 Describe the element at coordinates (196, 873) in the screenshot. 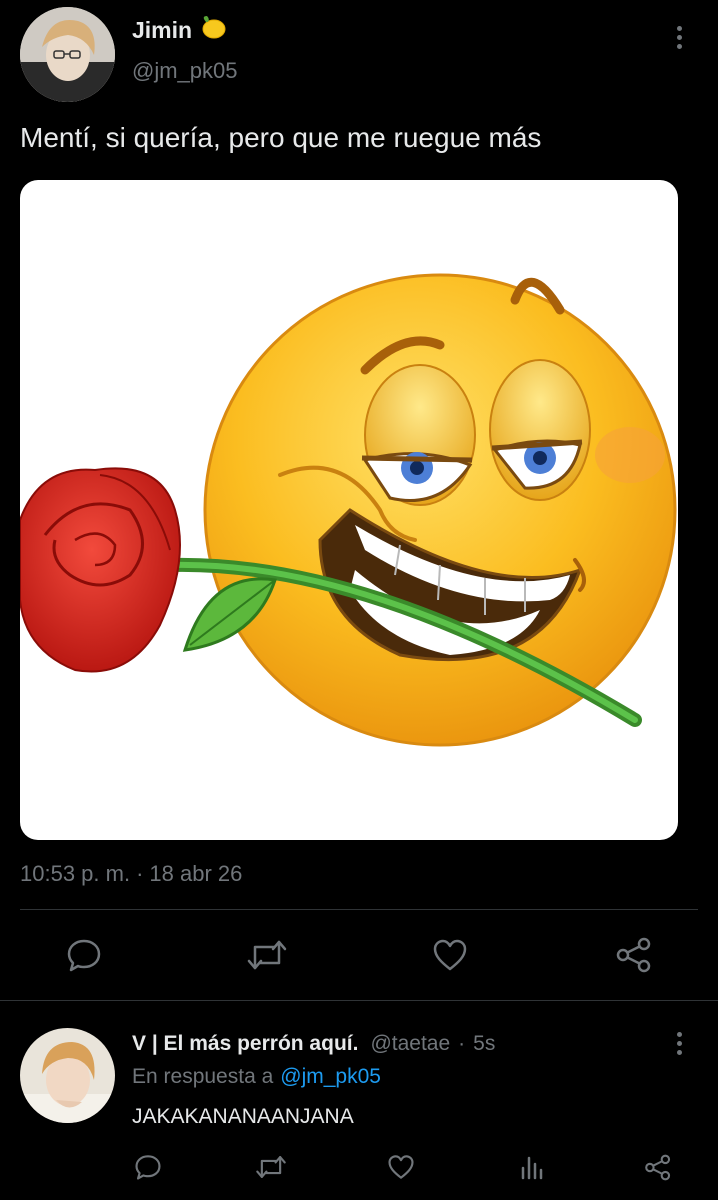

I see `tweet-date: 18 abr 26` at that location.